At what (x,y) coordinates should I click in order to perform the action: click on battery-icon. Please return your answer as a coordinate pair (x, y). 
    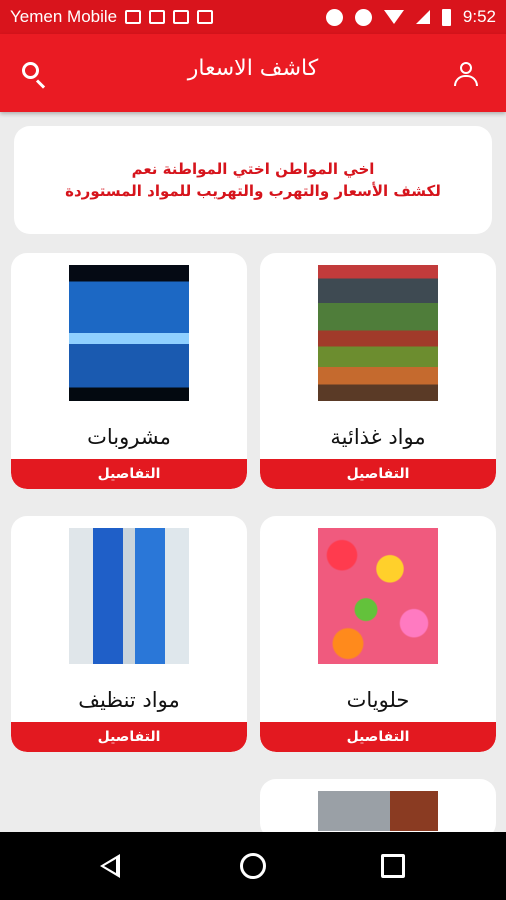
    Looking at the image, I should click on (446, 17).